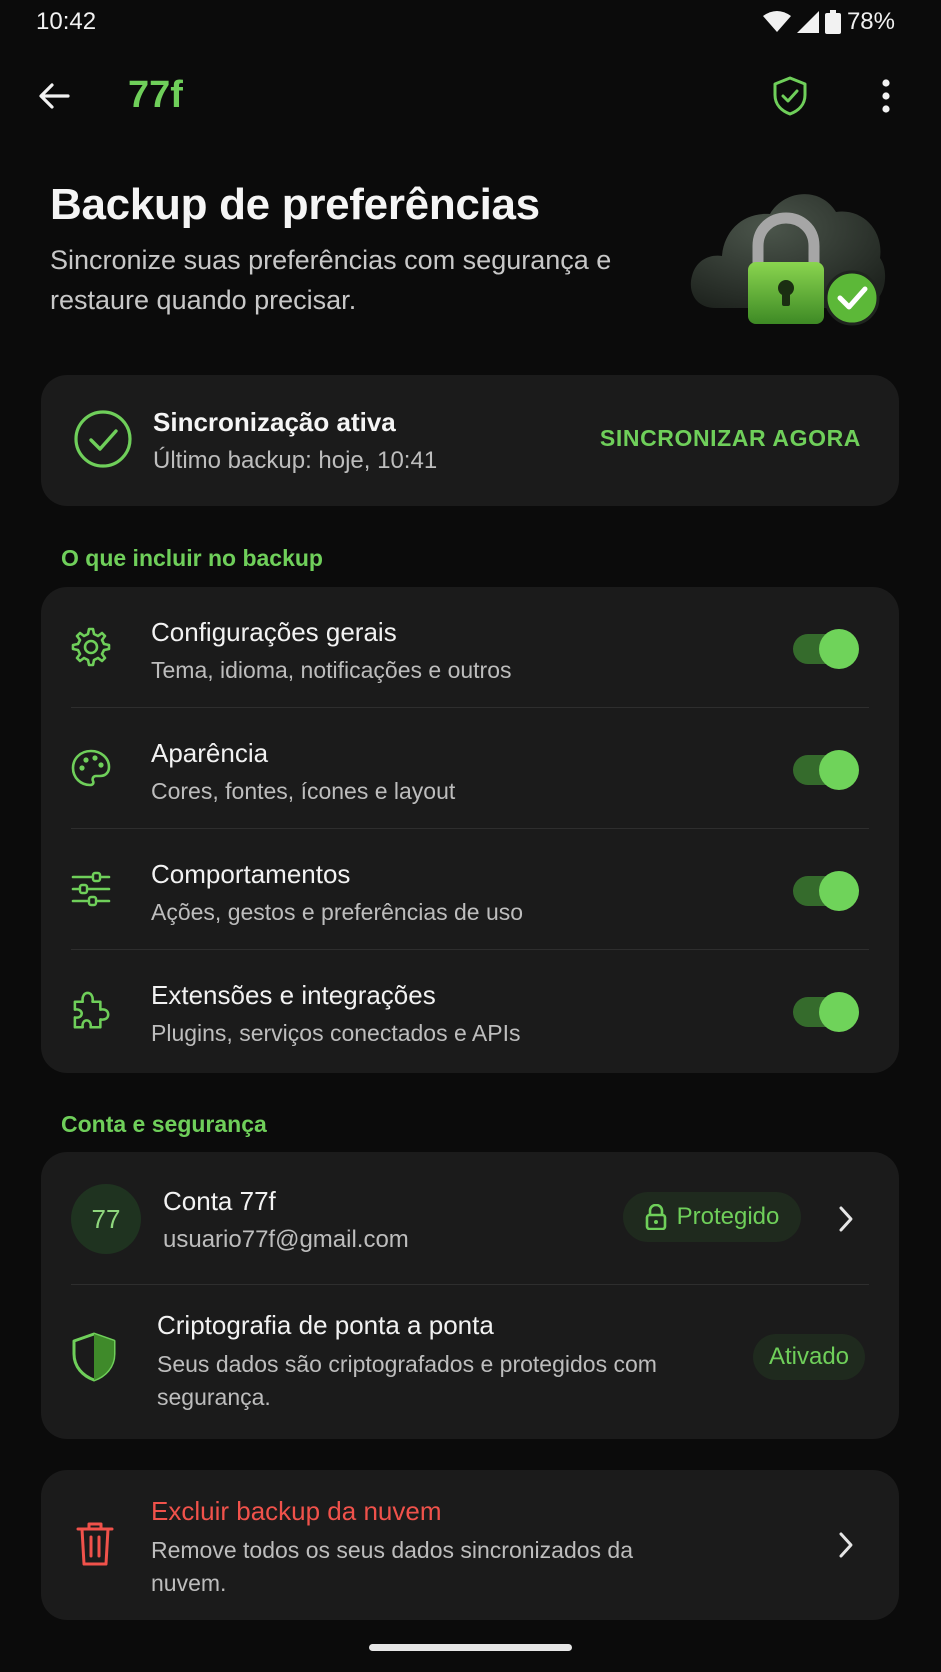 This screenshot has width=941, height=1672. Describe the element at coordinates (155, 95) in the screenshot. I see `app-title: 77f` at that location.